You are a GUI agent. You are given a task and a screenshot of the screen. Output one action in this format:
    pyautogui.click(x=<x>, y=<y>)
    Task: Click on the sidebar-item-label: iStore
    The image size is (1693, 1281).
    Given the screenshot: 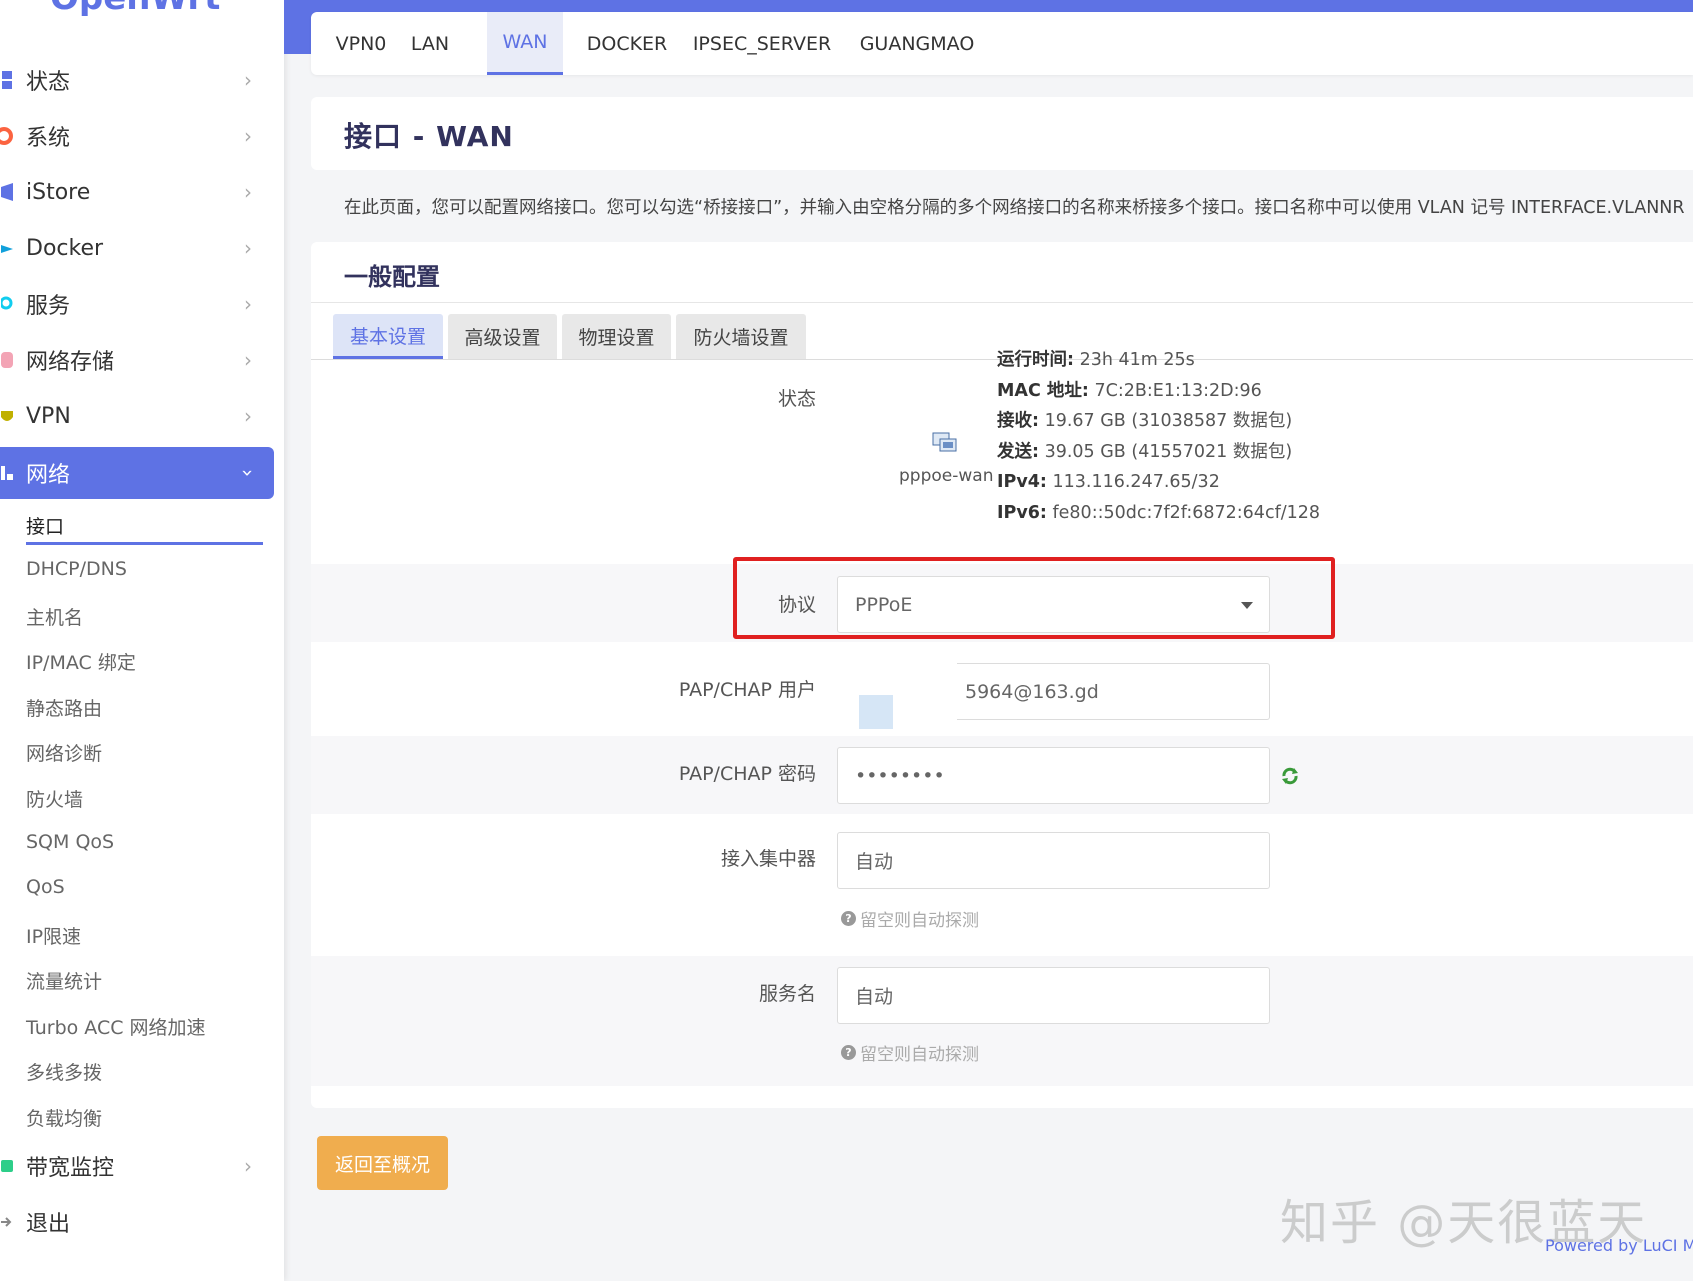 What is the action you would take?
    pyautogui.click(x=58, y=192)
    